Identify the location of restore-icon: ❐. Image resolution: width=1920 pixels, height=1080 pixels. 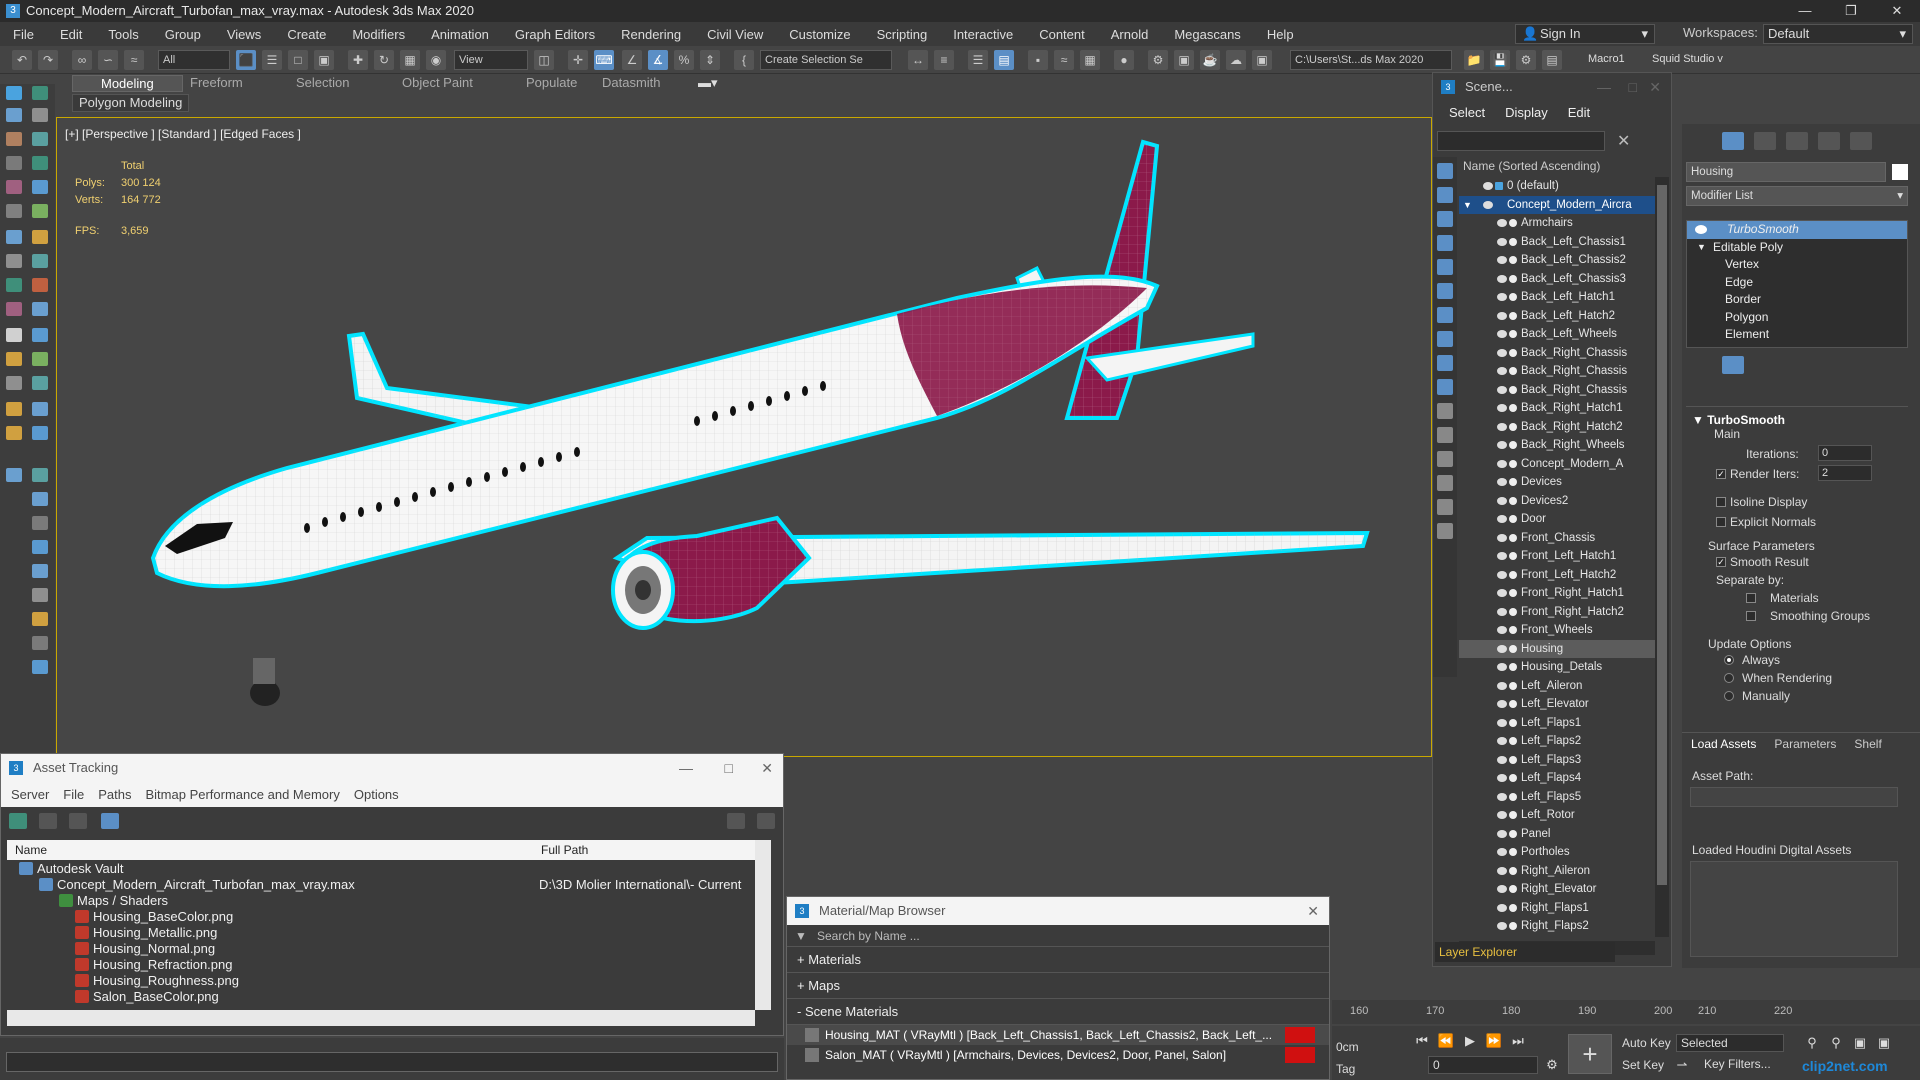
(1851, 11).